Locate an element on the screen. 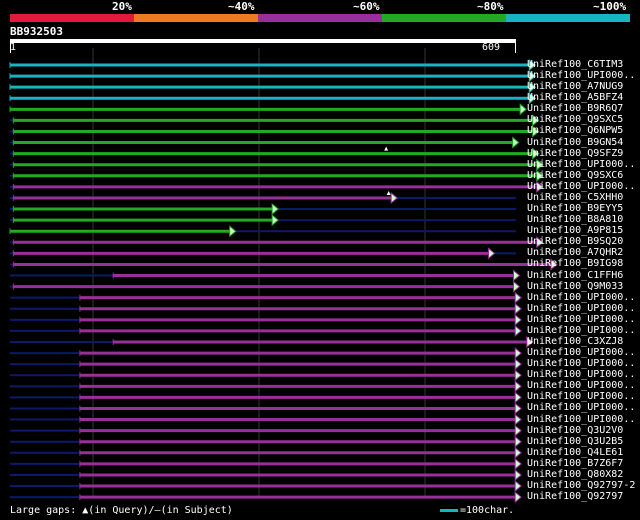 This screenshot has width=640, height=520. hit-label: UniRef100_C3XZJ8 is located at coordinates (575, 341).